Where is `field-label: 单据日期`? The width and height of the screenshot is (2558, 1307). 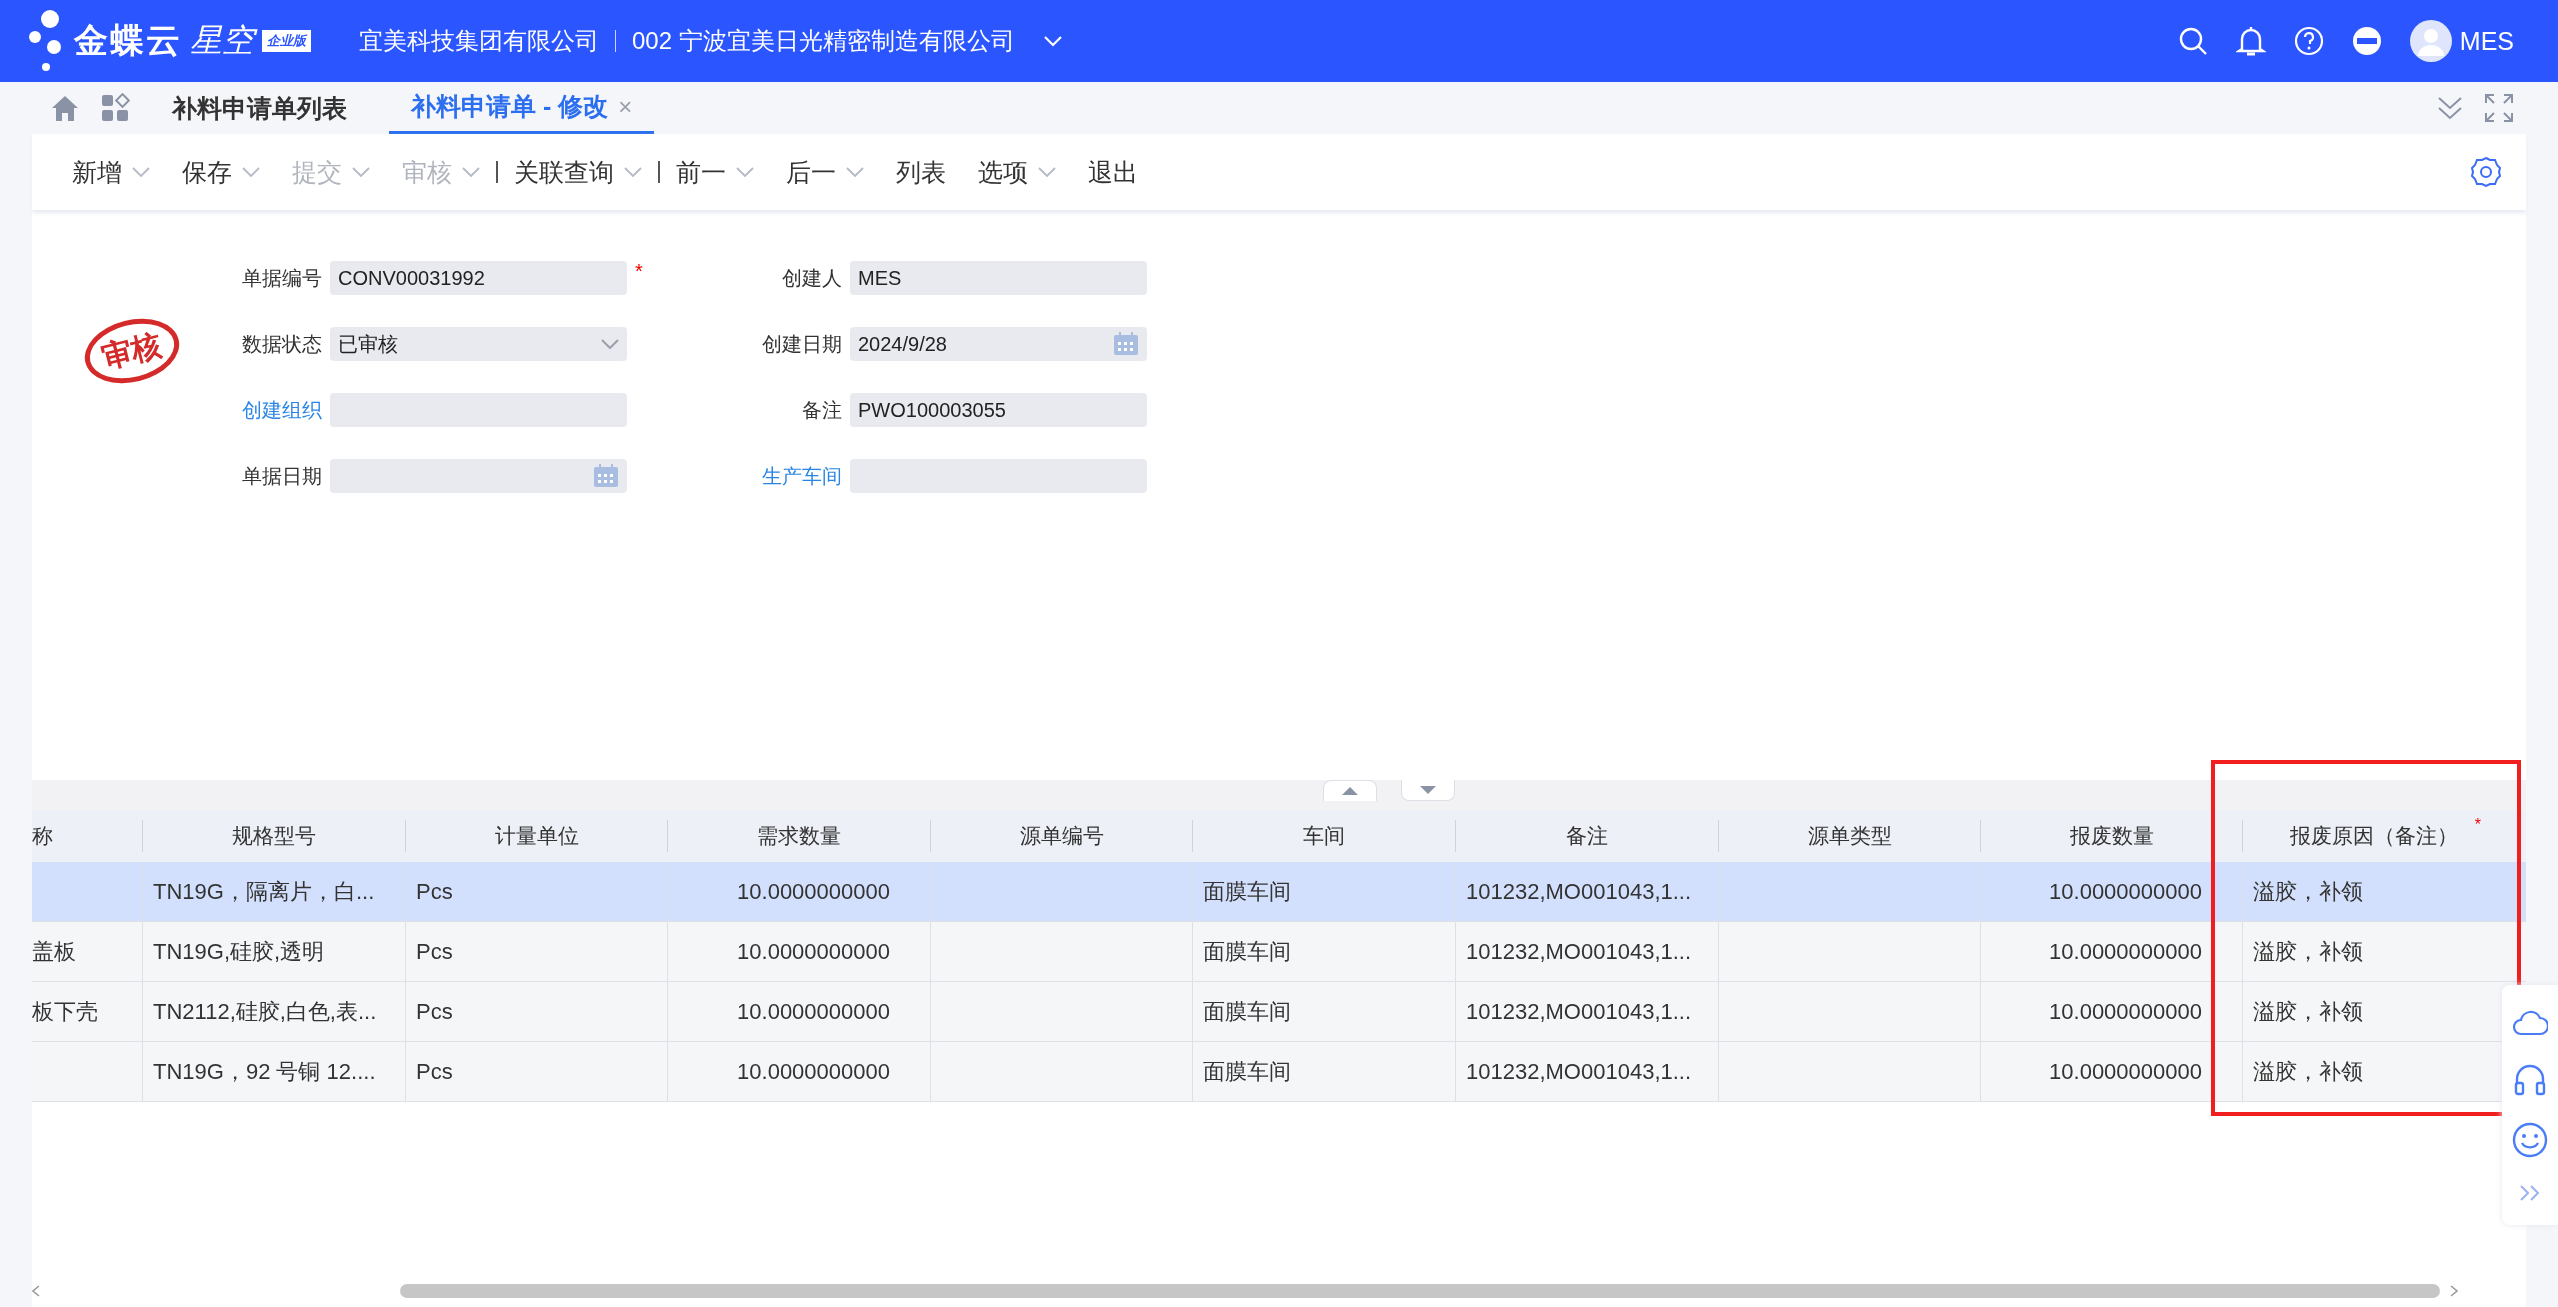 field-label: 单据日期 is located at coordinates (281, 476).